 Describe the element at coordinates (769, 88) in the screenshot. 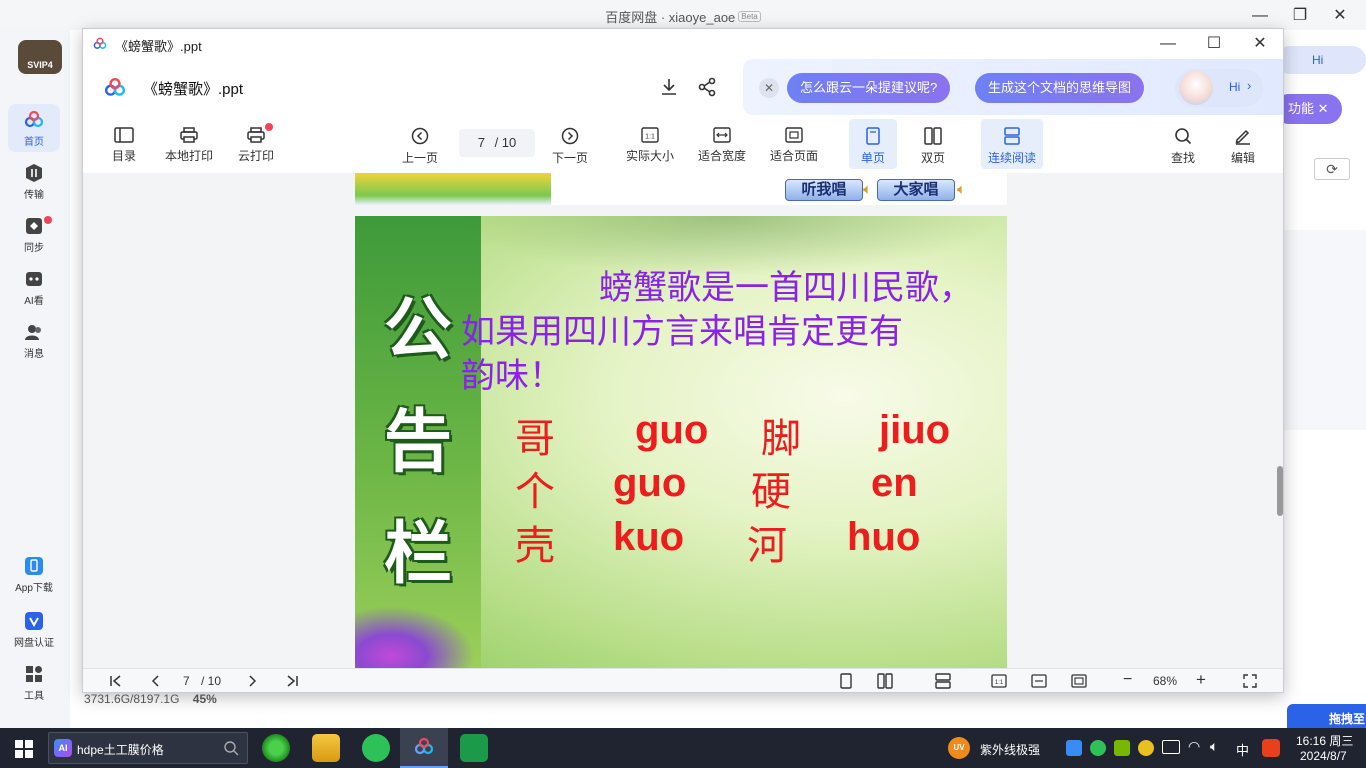

I see `ai-strip-close-icon: ✕` at that location.